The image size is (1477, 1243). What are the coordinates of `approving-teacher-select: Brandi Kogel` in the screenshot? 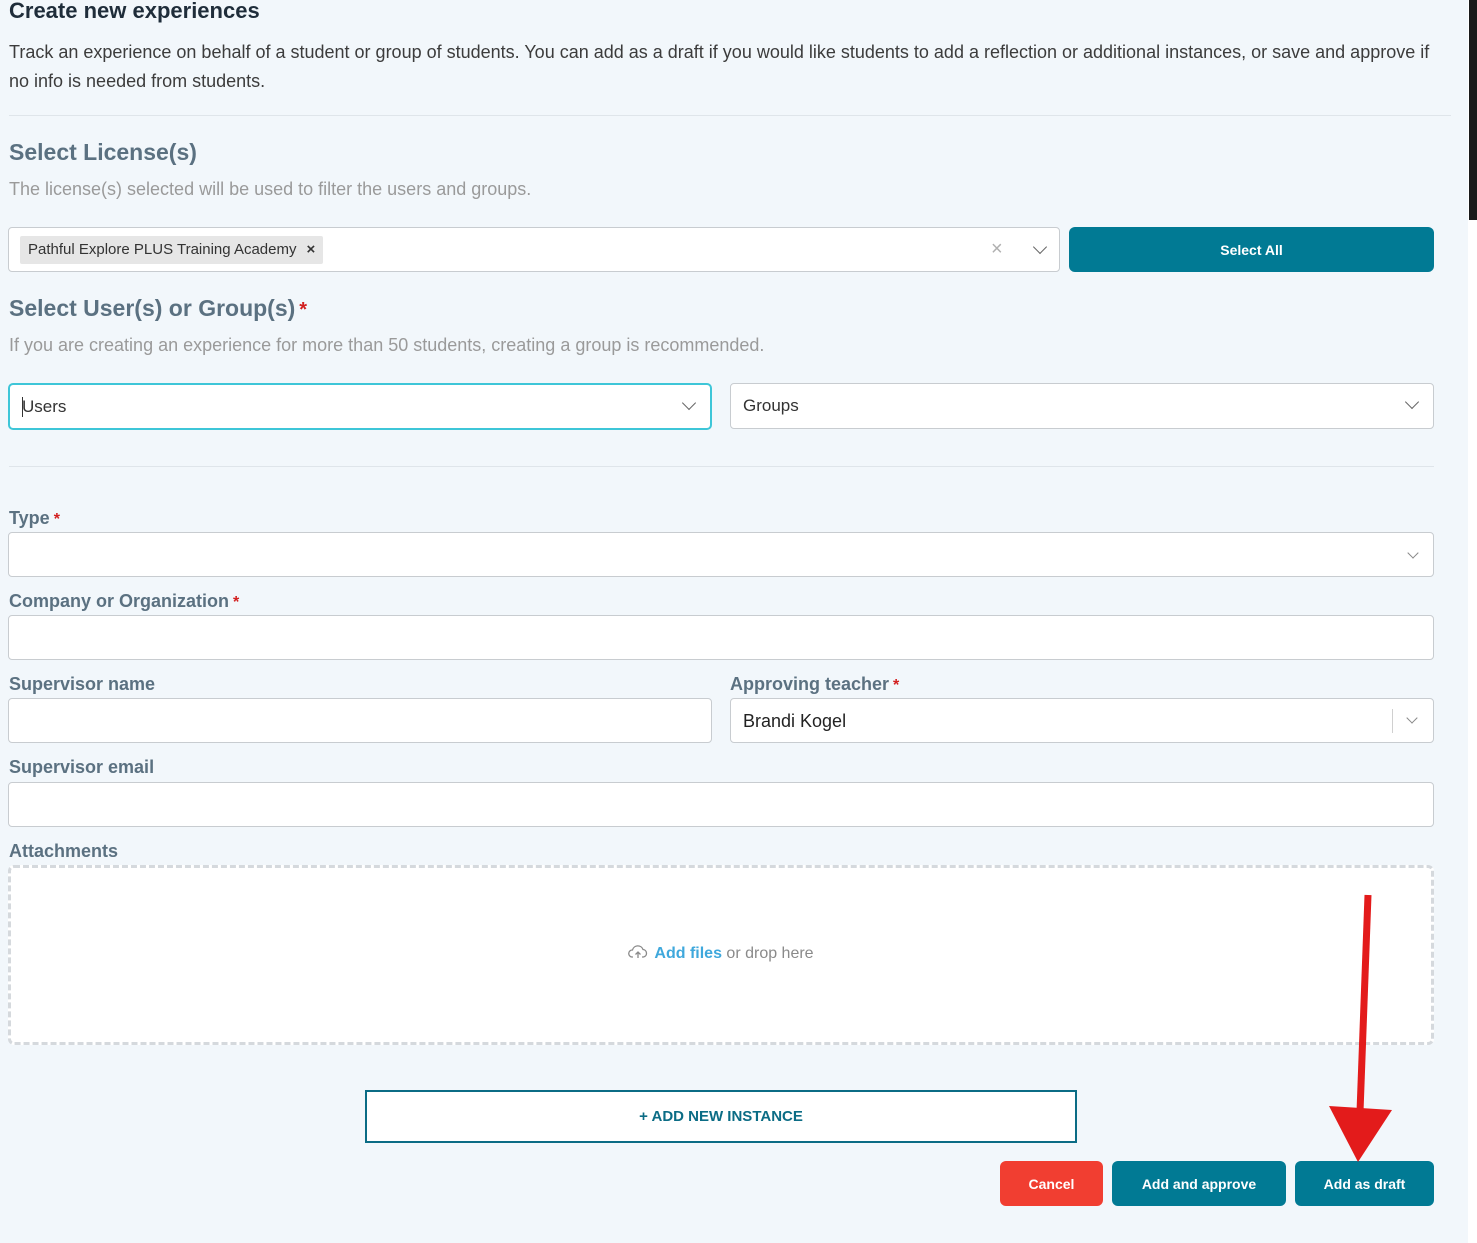 It's located at (1082, 720).